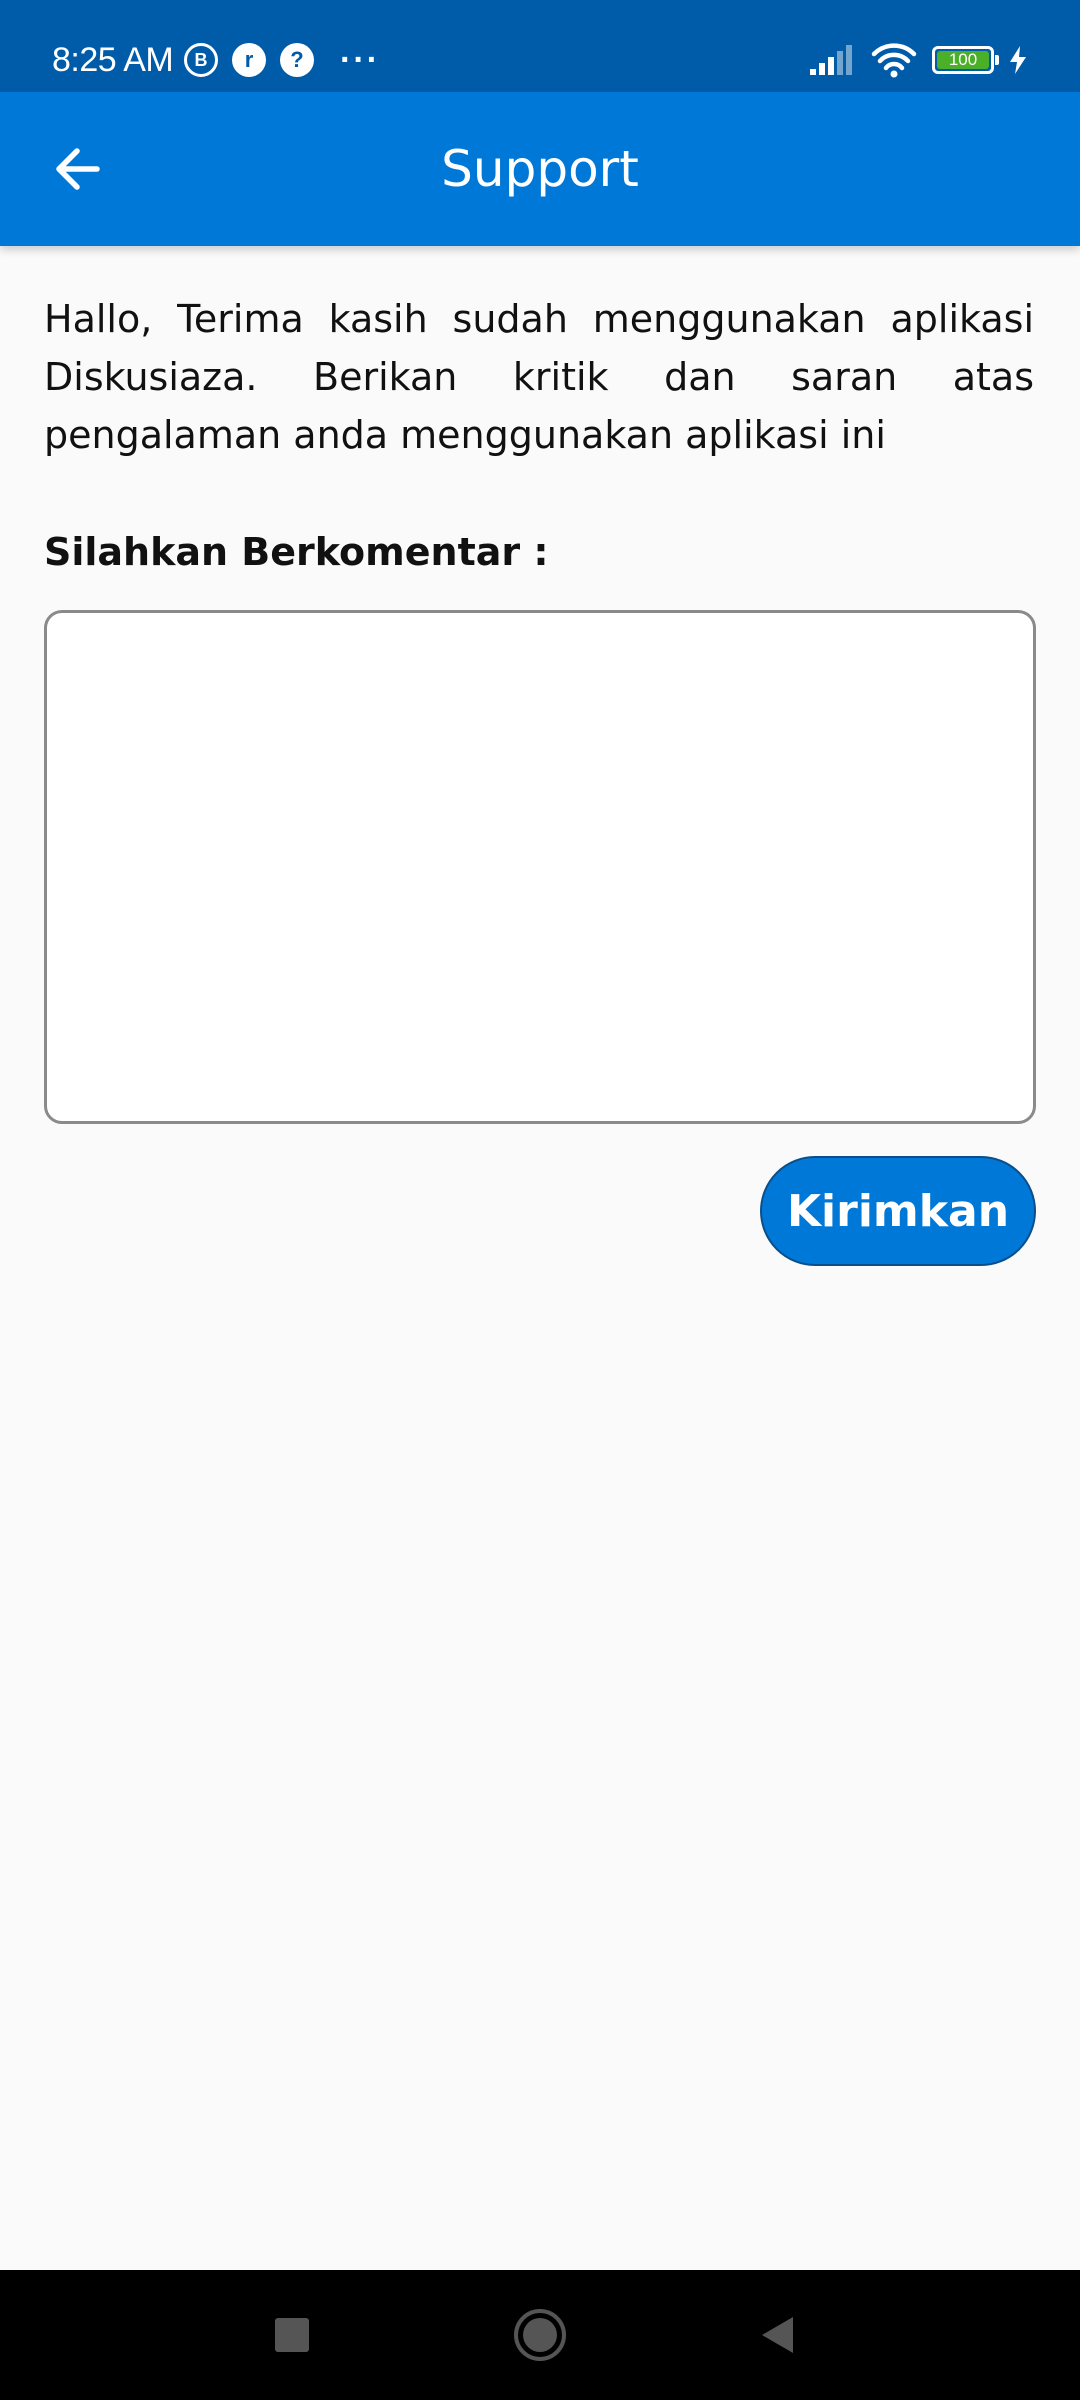 The height and width of the screenshot is (2400, 1080). I want to click on status-time: 8:25 AM, so click(113, 60).